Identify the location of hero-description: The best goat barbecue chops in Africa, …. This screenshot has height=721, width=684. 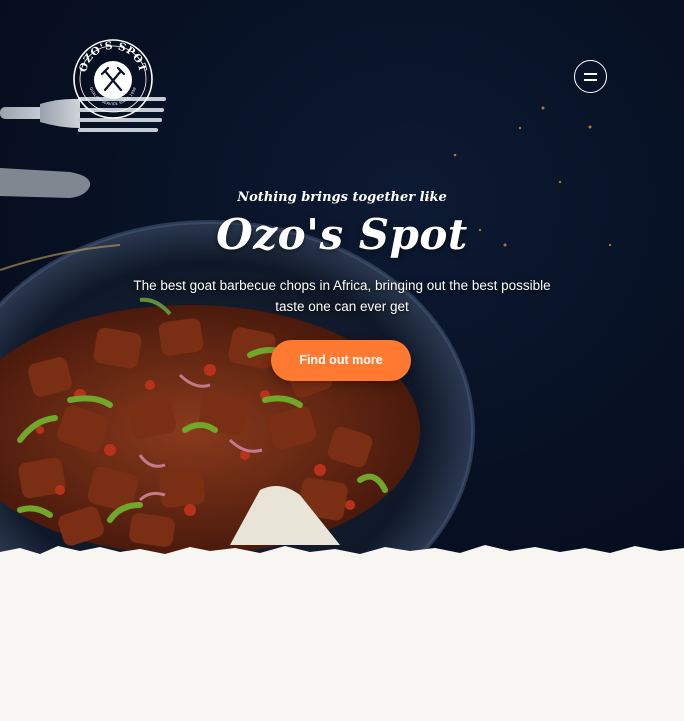
(342, 296).